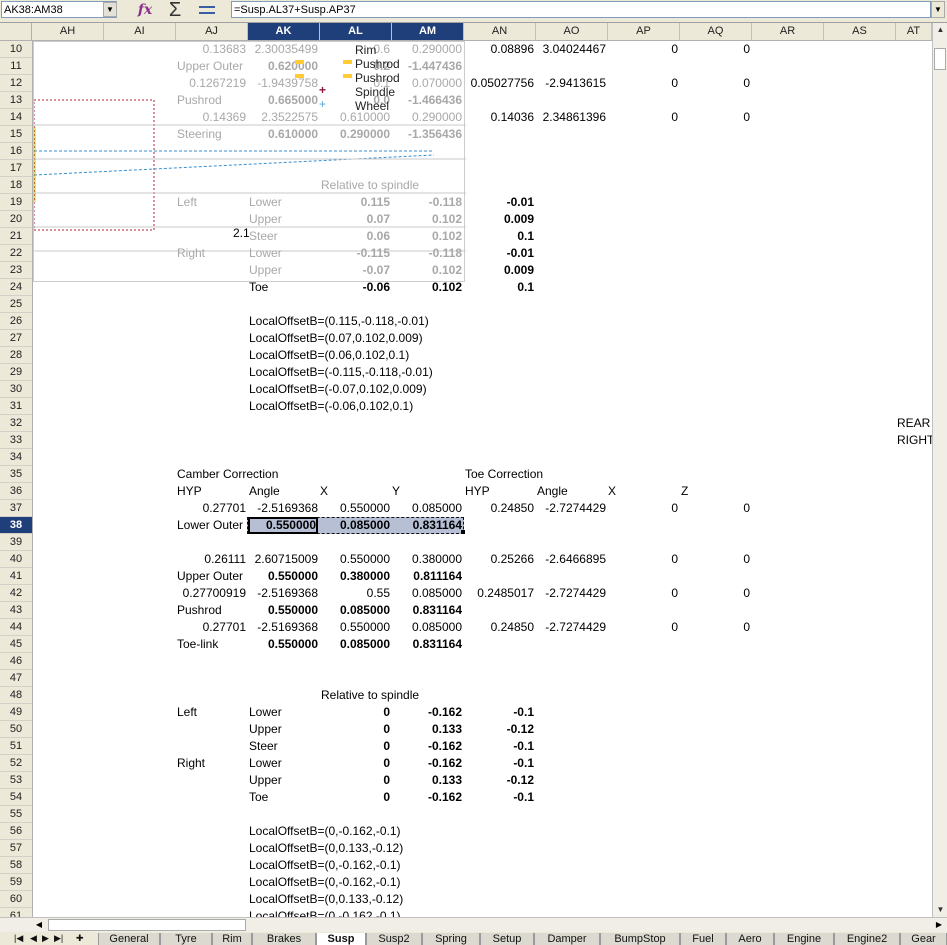 The height and width of the screenshot is (945, 947). Describe the element at coordinates (451, 939) in the screenshot. I see `tab-spring: Spring` at that location.